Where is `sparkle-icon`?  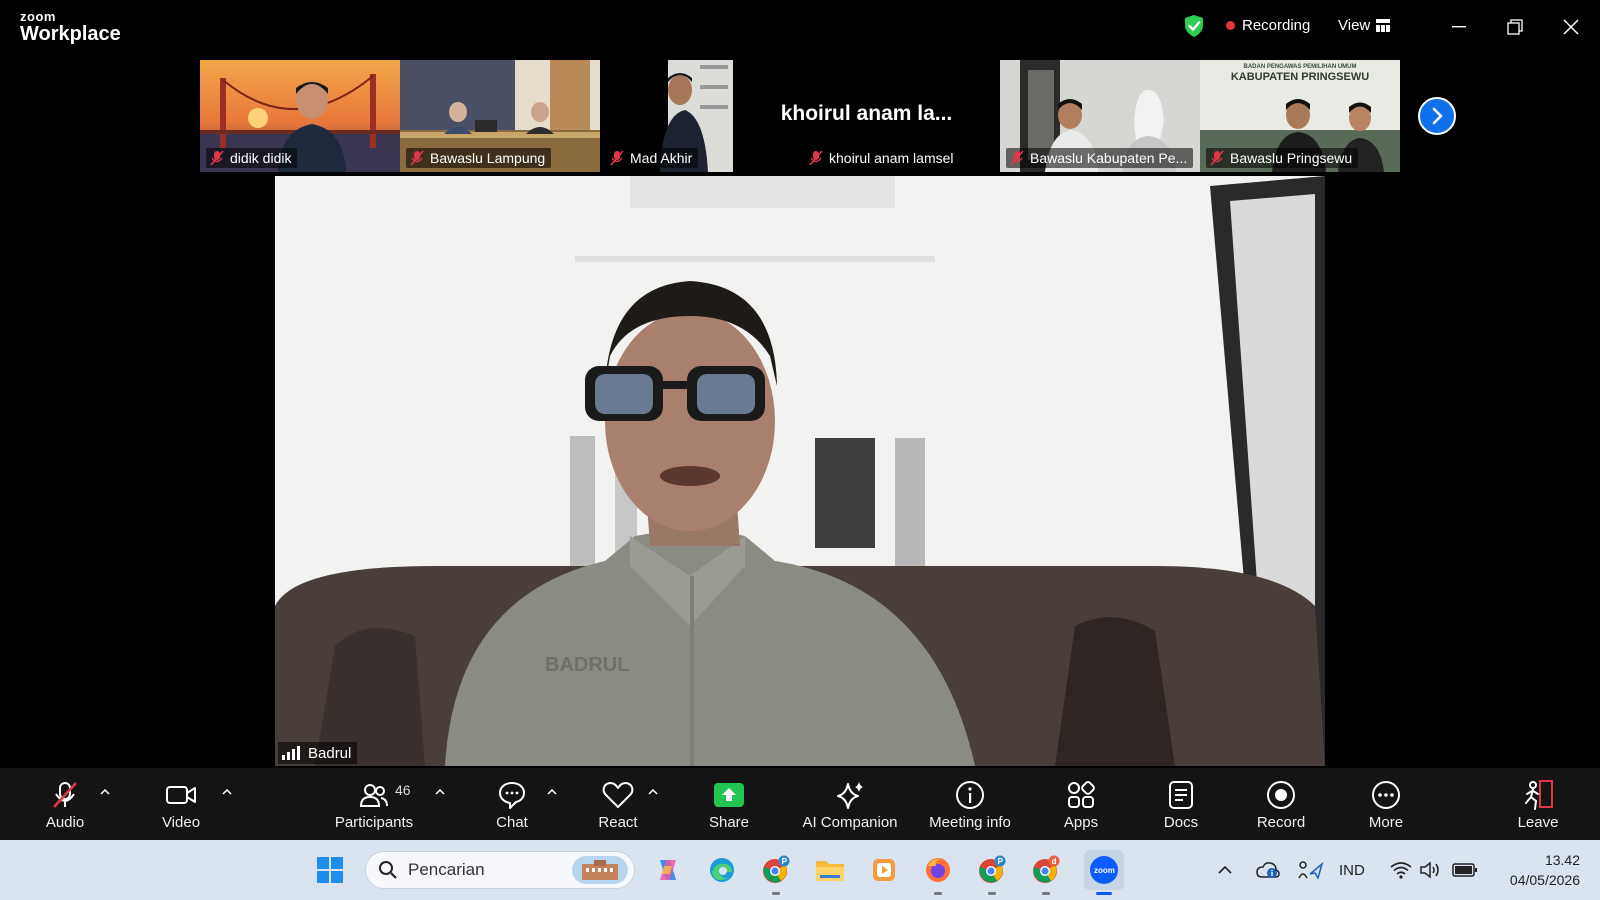 sparkle-icon is located at coordinates (850, 795).